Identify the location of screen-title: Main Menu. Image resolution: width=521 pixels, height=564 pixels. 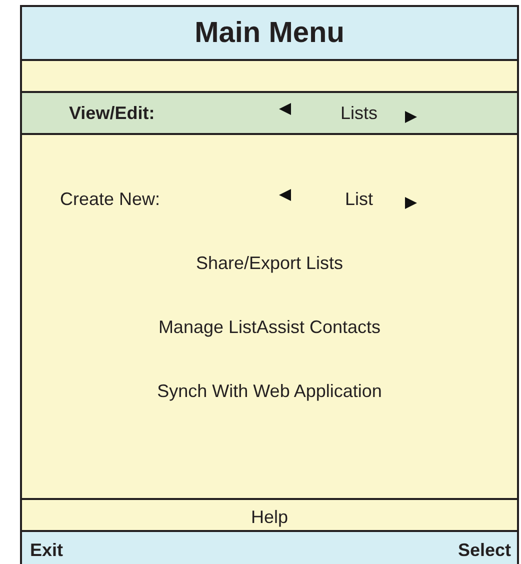
(269, 33).